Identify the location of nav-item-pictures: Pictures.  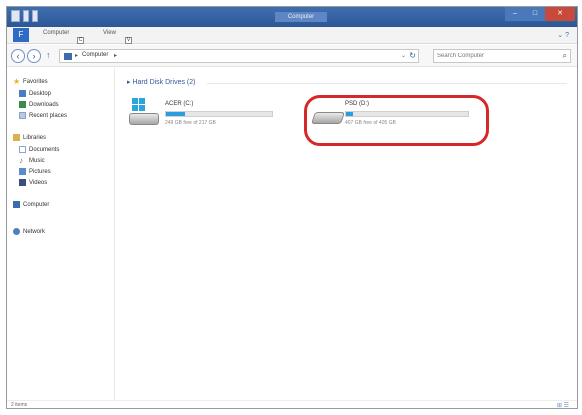
(35, 171).